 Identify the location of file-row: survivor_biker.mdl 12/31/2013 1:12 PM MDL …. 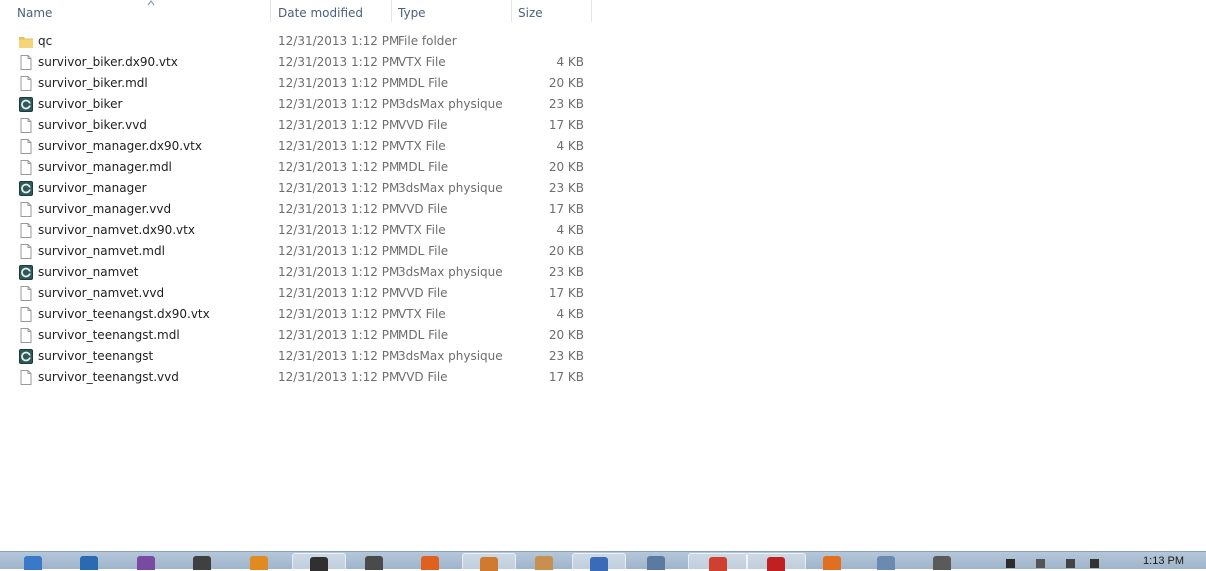
(300, 83).